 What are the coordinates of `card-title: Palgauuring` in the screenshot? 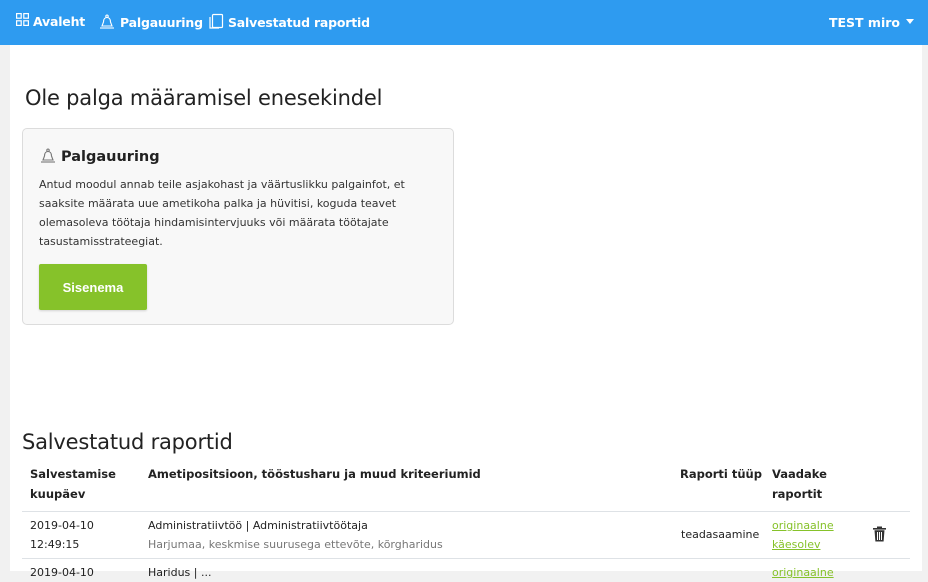 It's located at (99, 157).